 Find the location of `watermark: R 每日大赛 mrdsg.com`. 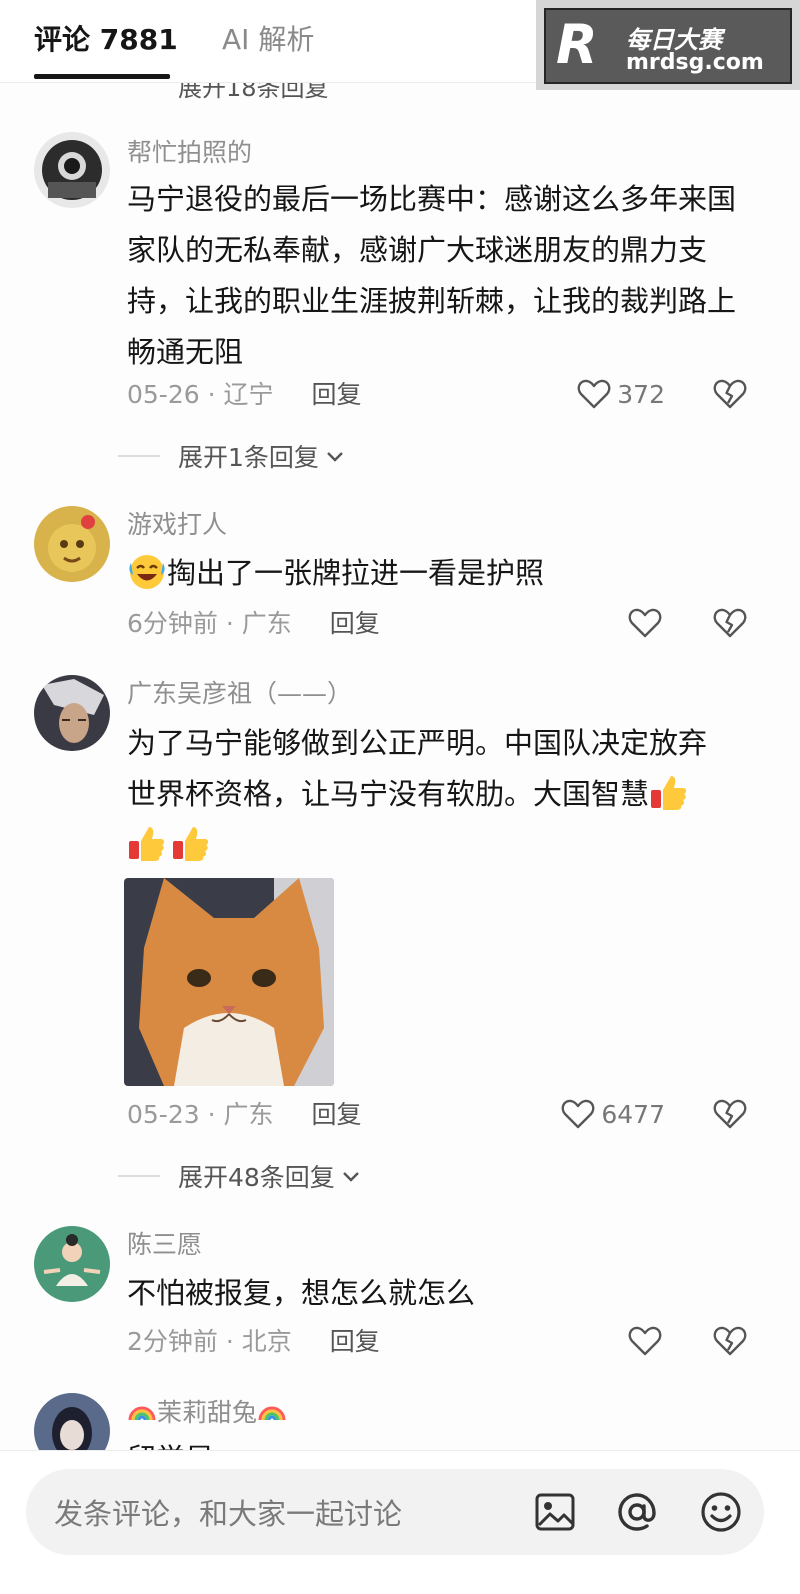

watermark: R 每日大赛 mrdsg.com is located at coordinates (668, 45).